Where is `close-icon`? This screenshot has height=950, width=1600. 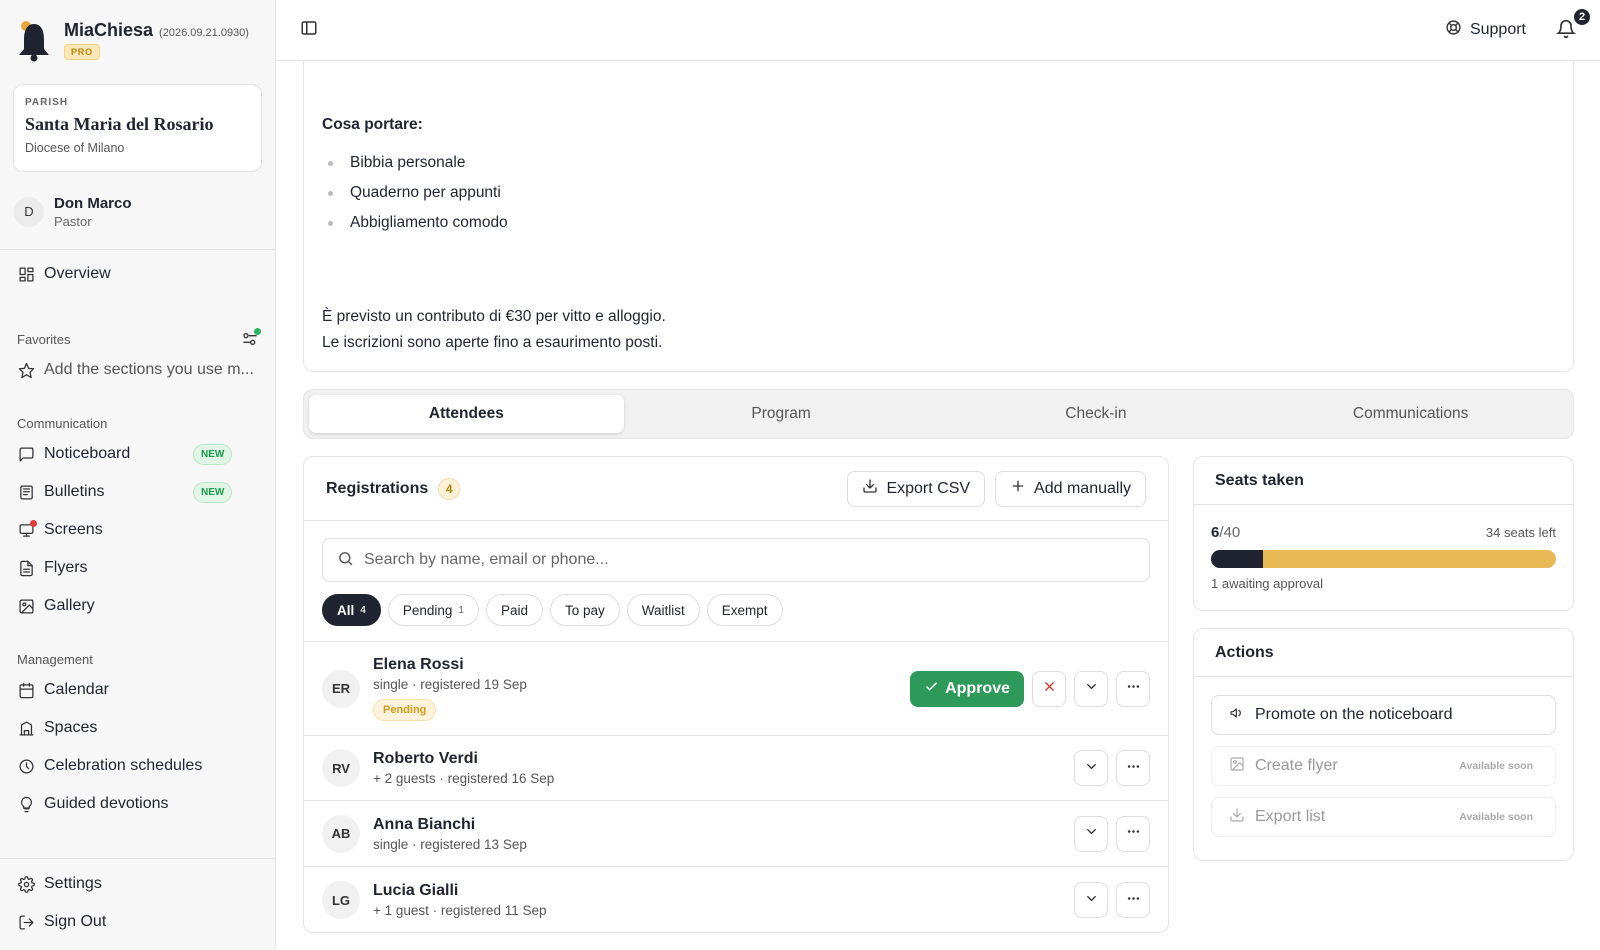
close-icon is located at coordinates (1049, 688).